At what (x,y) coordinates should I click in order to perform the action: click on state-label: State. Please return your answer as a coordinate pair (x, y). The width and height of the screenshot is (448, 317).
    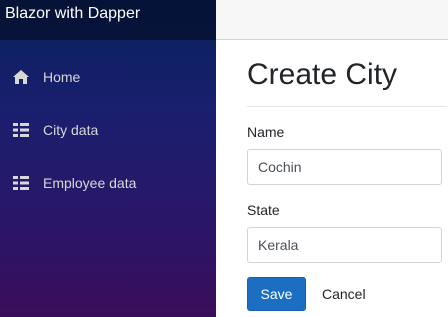
    Looking at the image, I should click on (263, 210).